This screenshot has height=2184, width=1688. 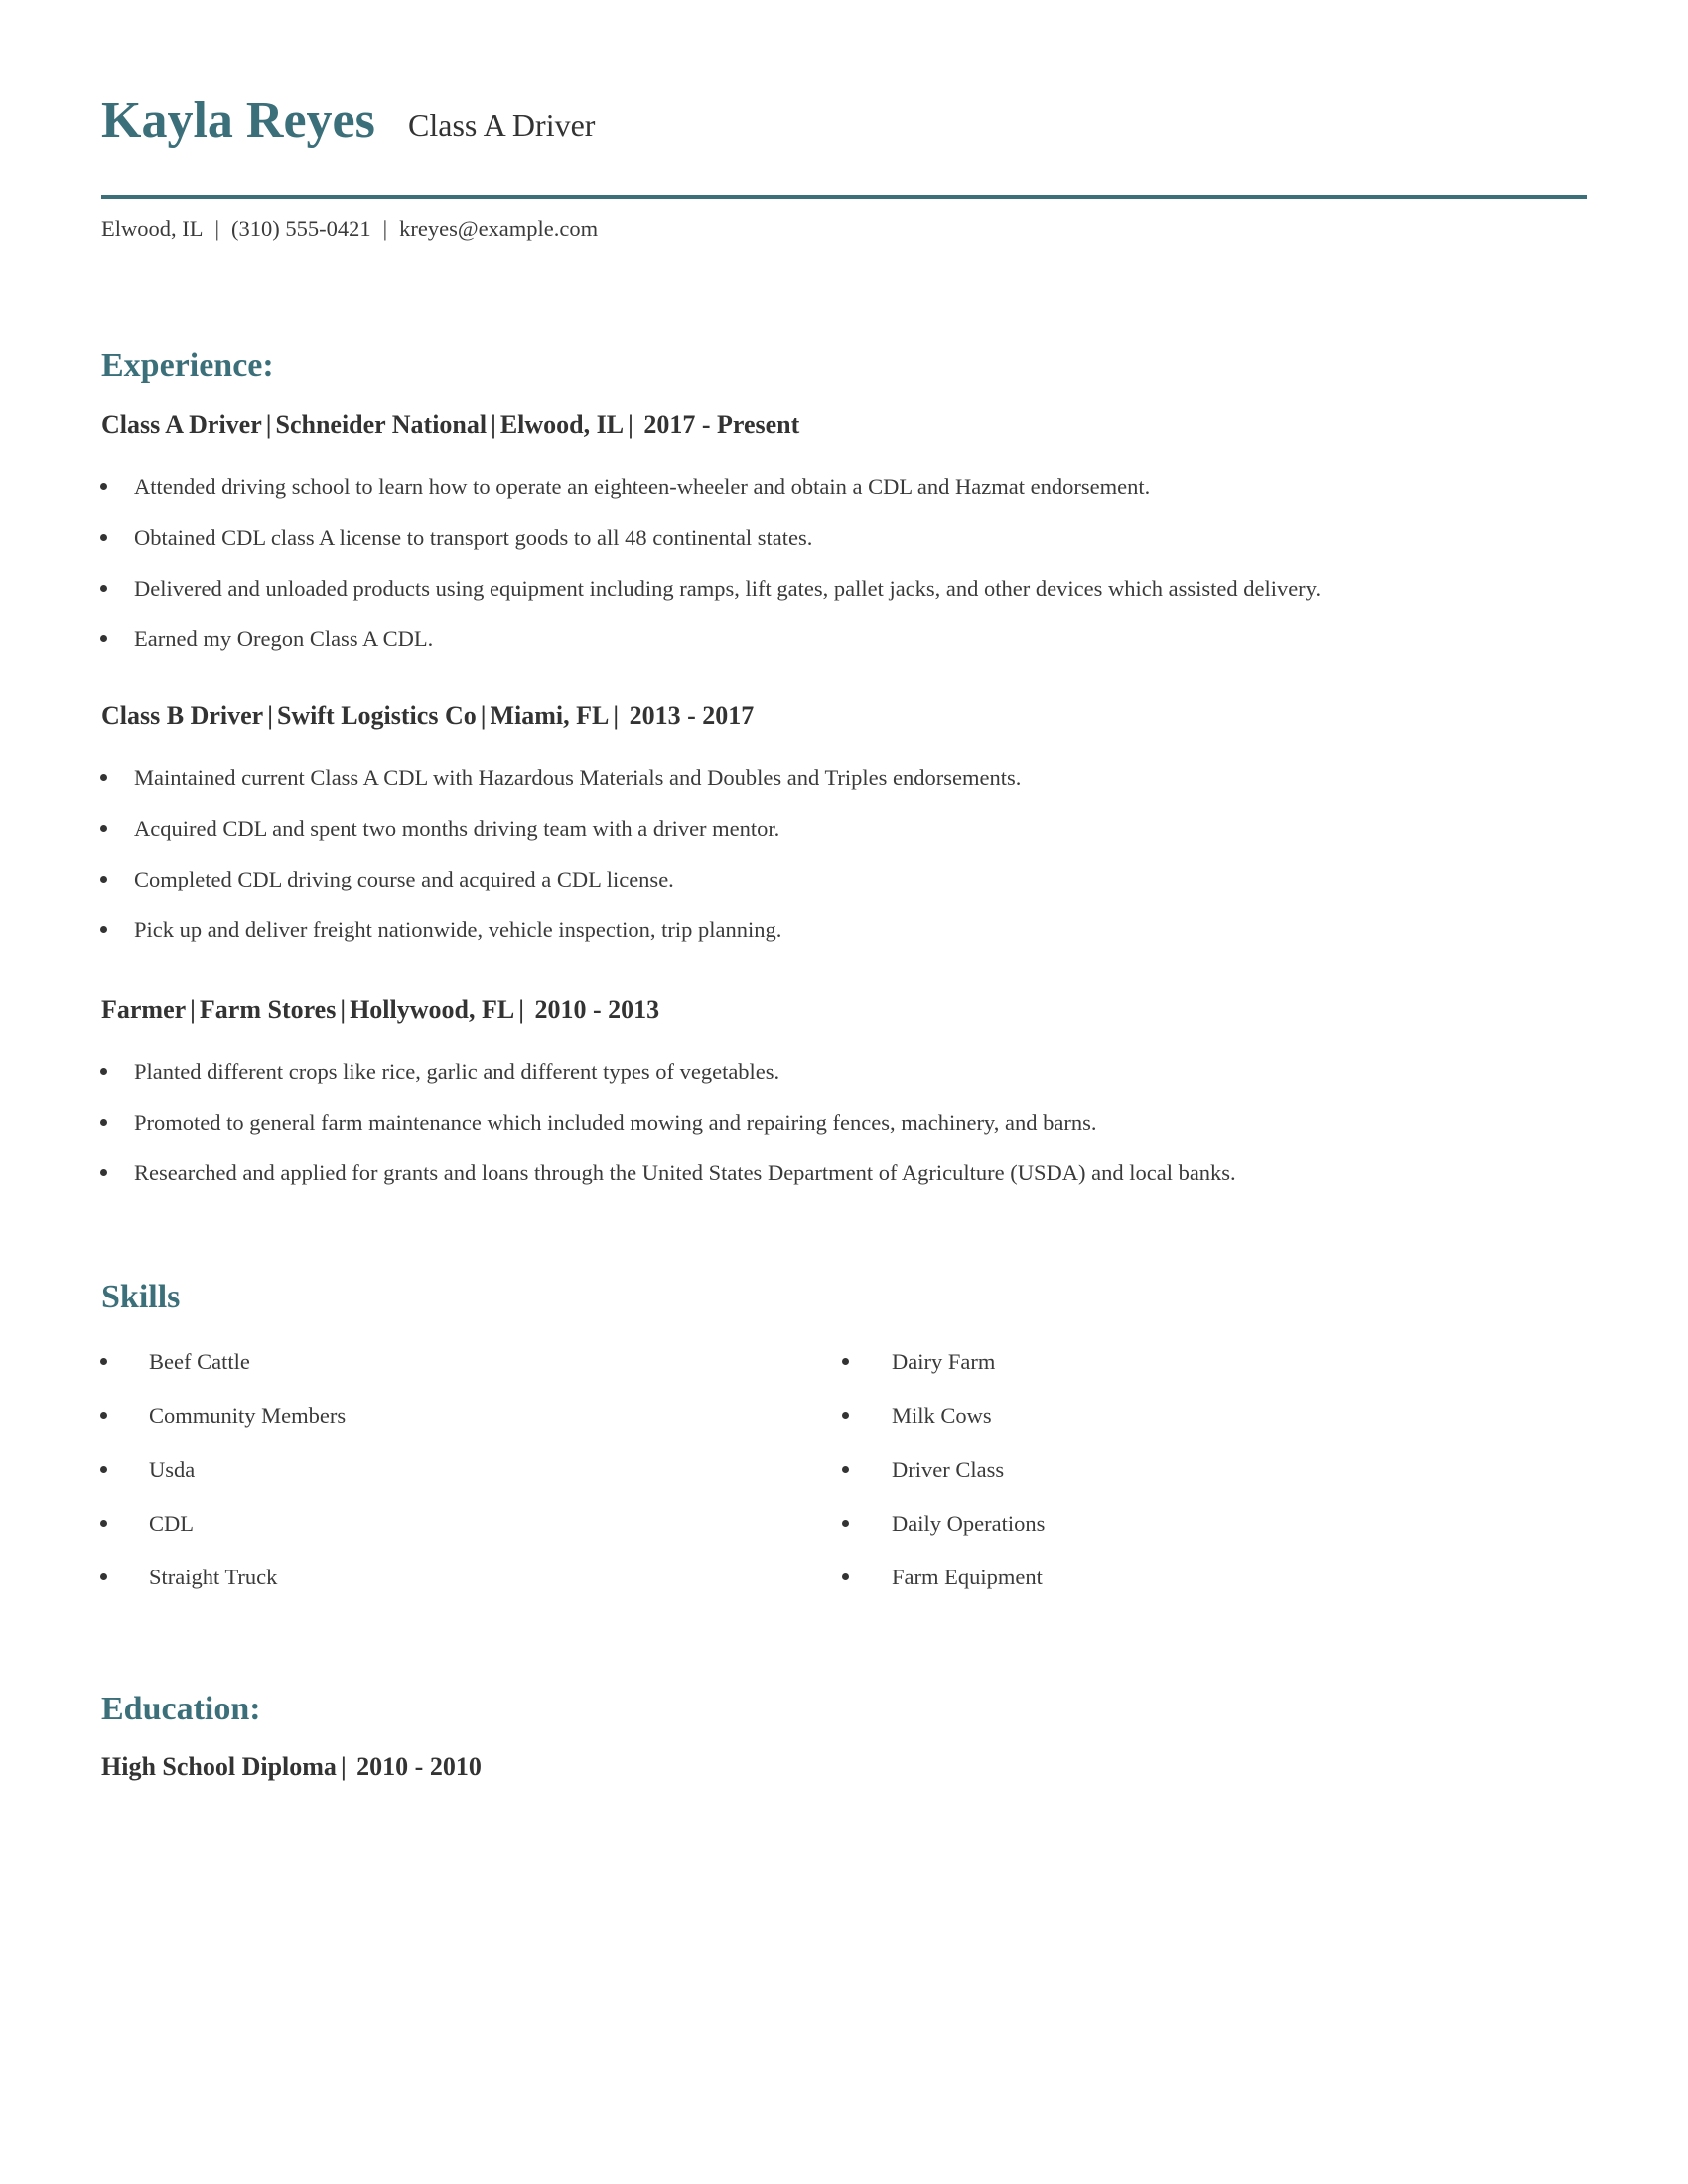 I want to click on education-heading: Education:, so click(x=181, y=1709).